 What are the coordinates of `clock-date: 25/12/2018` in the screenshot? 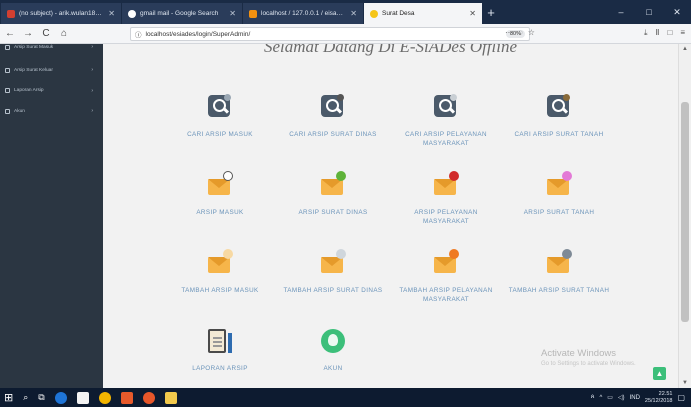 It's located at (658, 400).